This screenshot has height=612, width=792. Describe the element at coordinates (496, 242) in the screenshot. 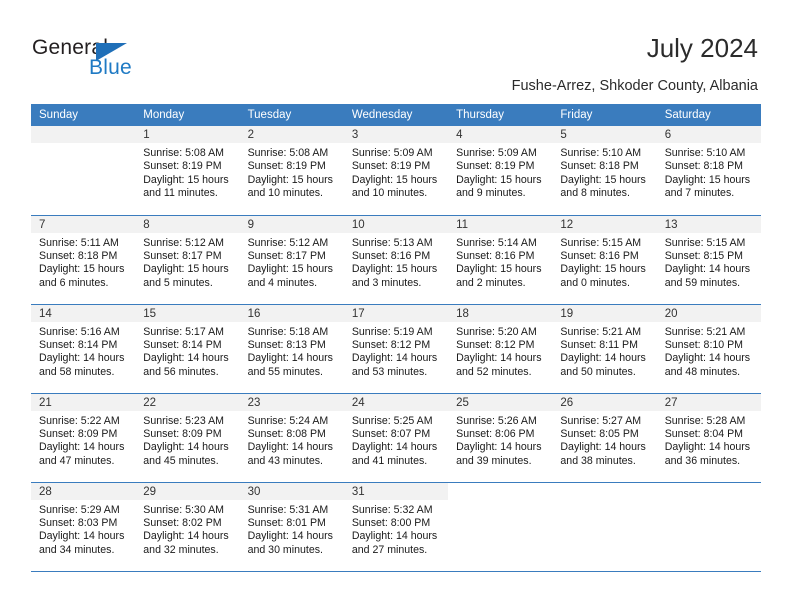

I see `info-line-sunrise: Sunrise: 5:14 AM` at that location.